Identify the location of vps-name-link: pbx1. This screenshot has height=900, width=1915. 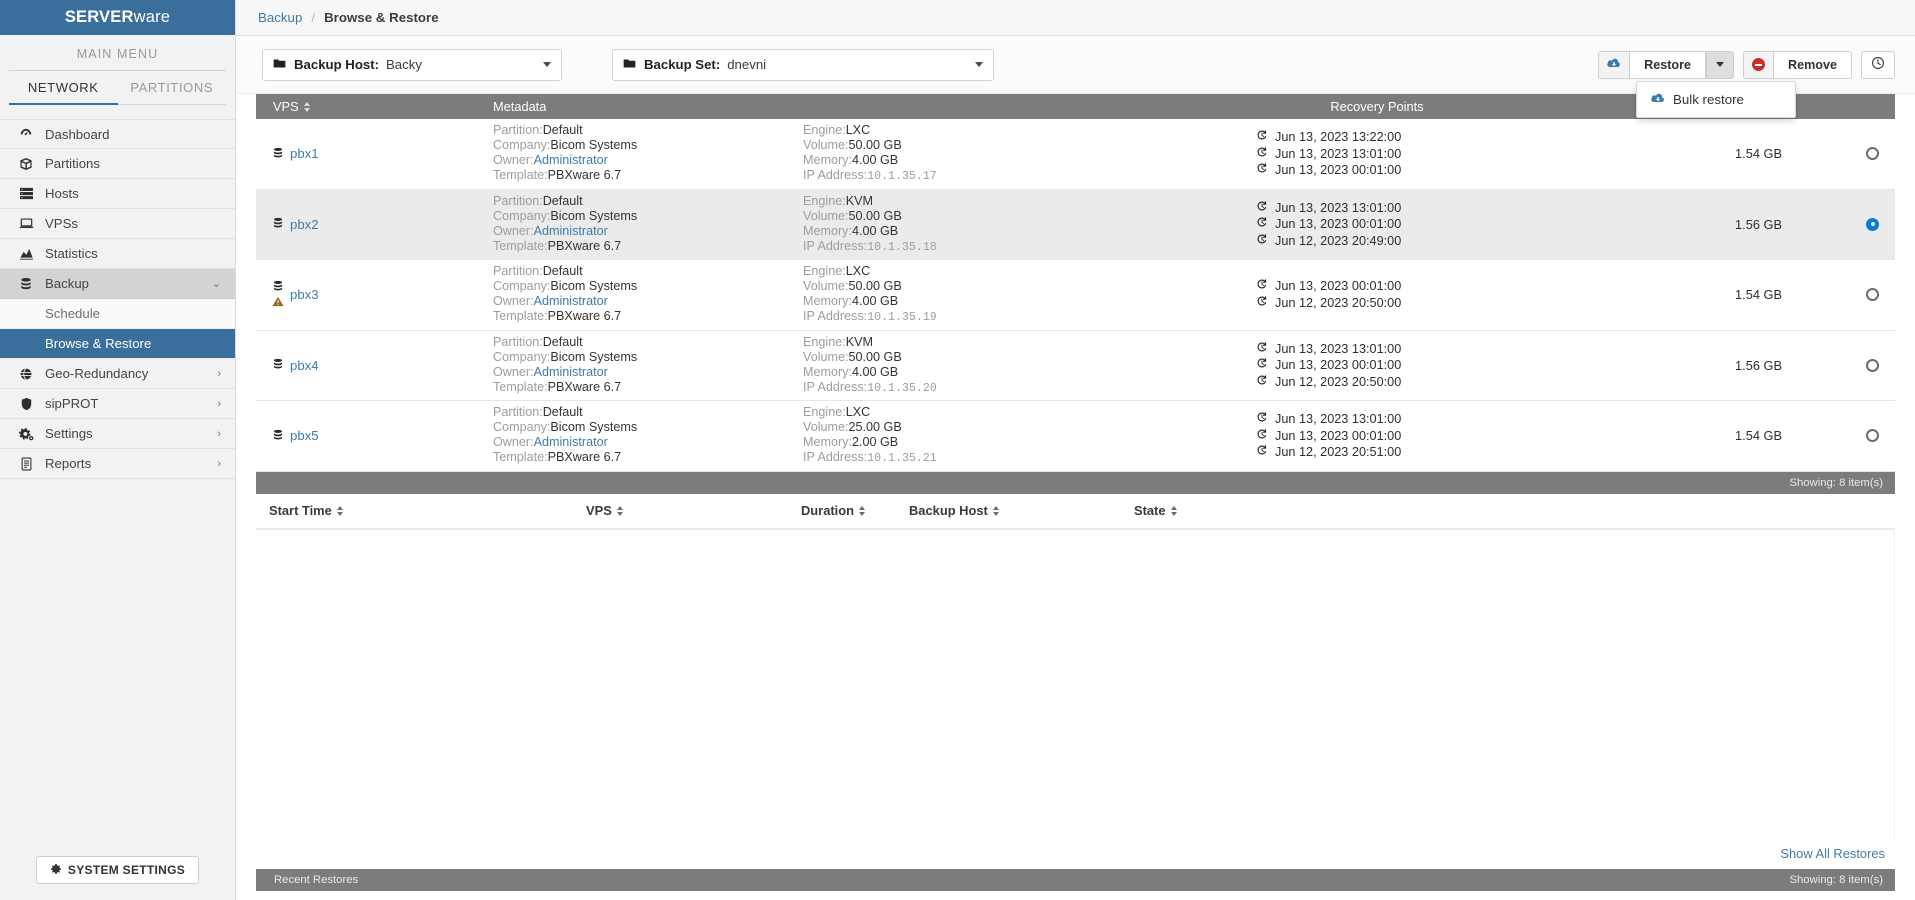
(304, 153).